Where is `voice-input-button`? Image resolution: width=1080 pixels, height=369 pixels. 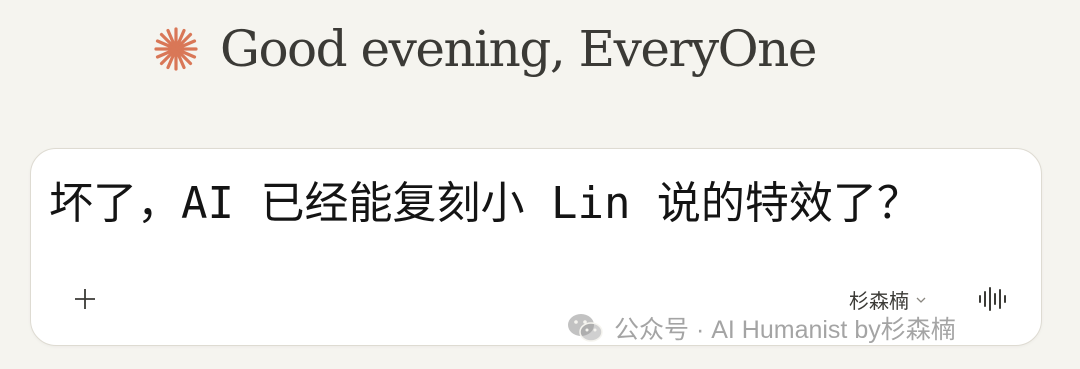 voice-input-button is located at coordinates (993, 299).